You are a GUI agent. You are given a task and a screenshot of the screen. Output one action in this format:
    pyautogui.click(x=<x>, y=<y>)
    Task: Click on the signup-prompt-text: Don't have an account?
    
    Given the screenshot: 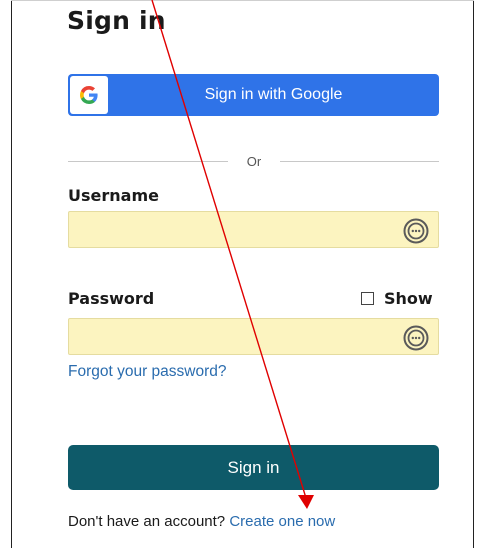 What is the action you would take?
    pyautogui.click(x=147, y=521)
    